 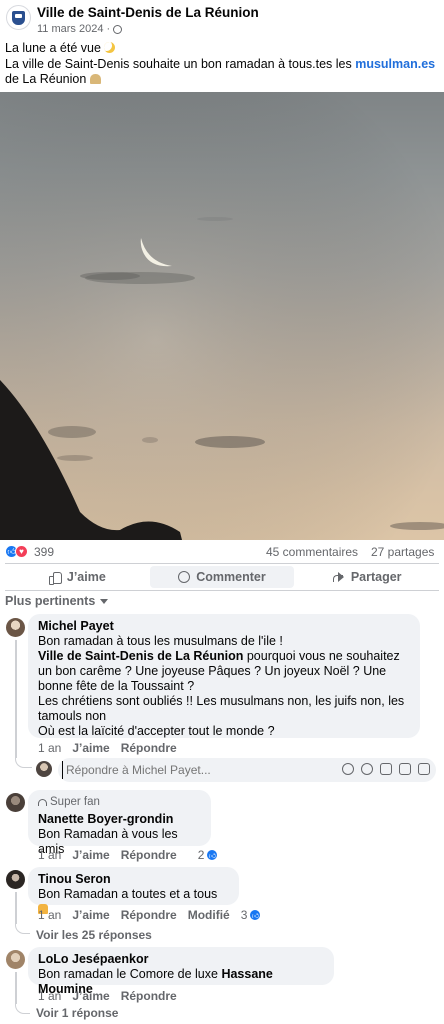 What do you see at coordinates (224, 626) in the screenshot?
I see `comment-author: Michel Payet` at bounding box center [224, 626].